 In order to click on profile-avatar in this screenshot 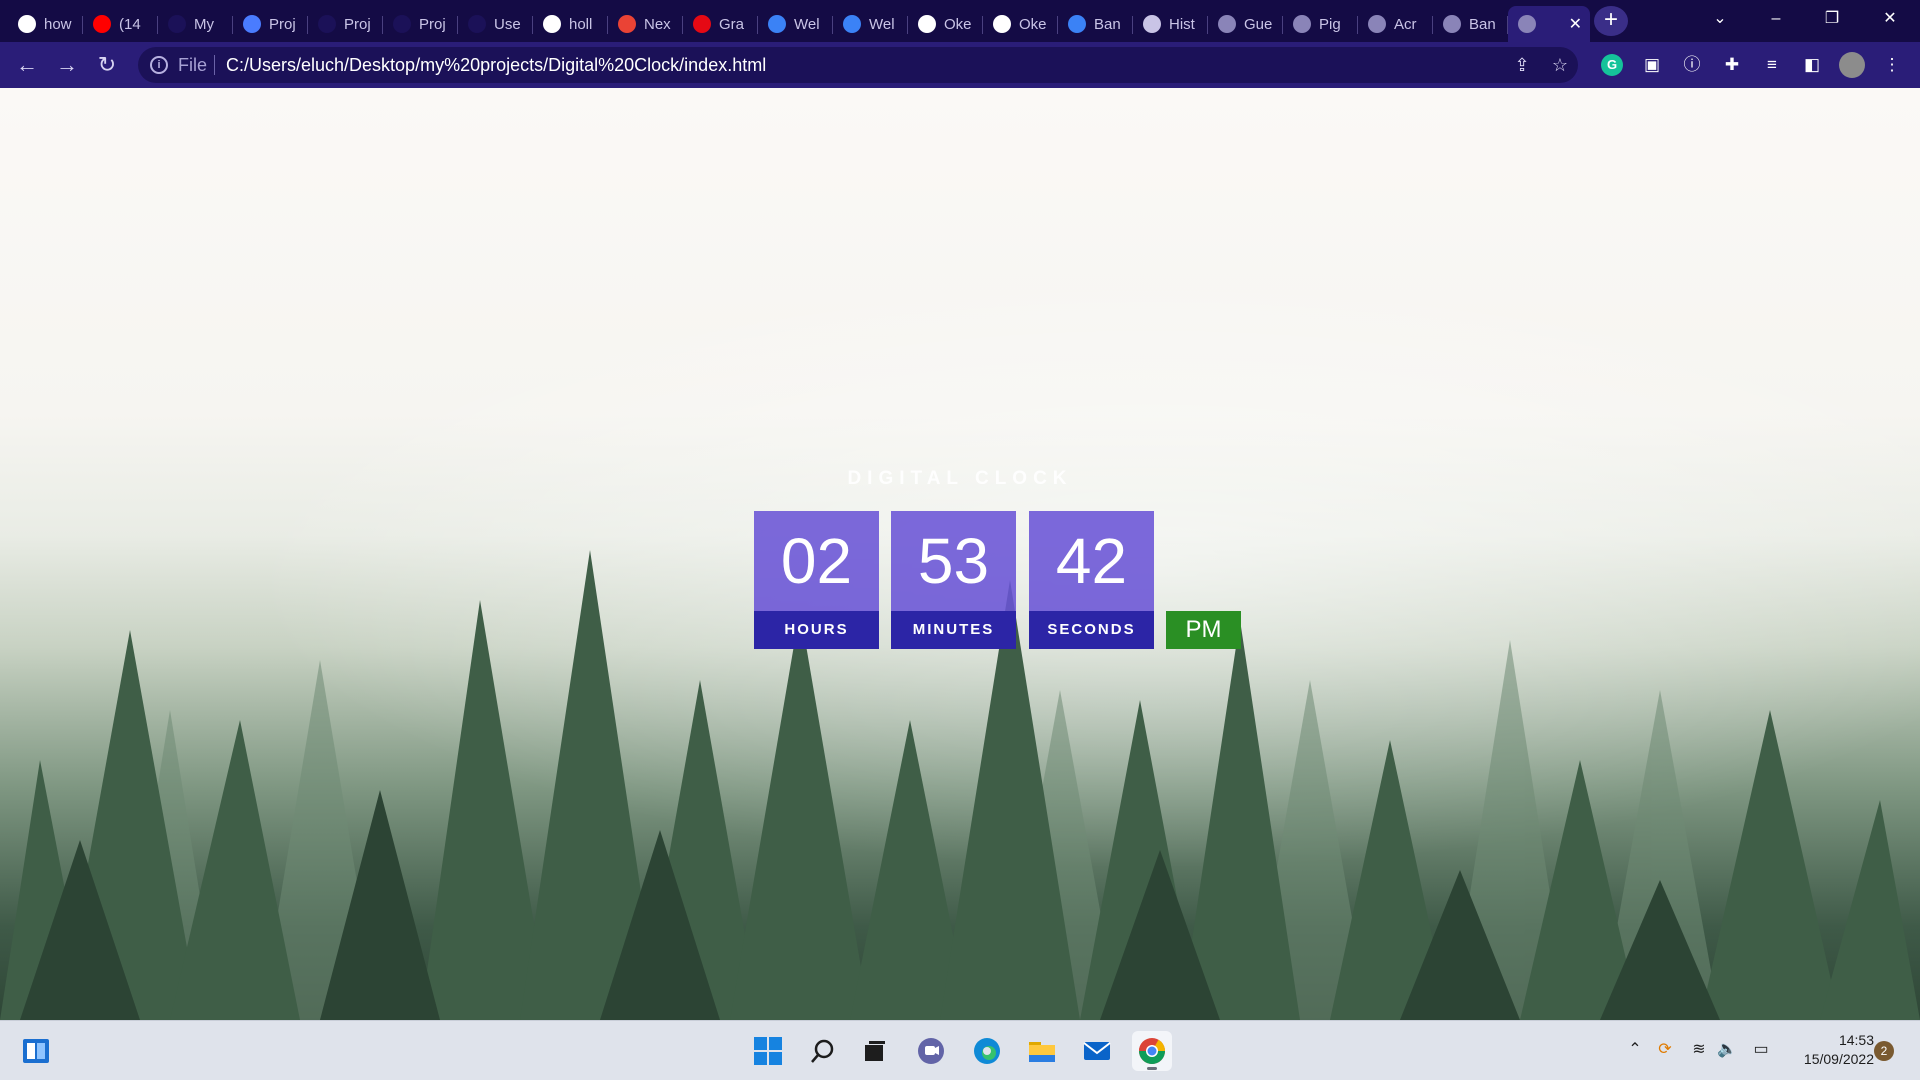, I will do `click(1852, 65)`.